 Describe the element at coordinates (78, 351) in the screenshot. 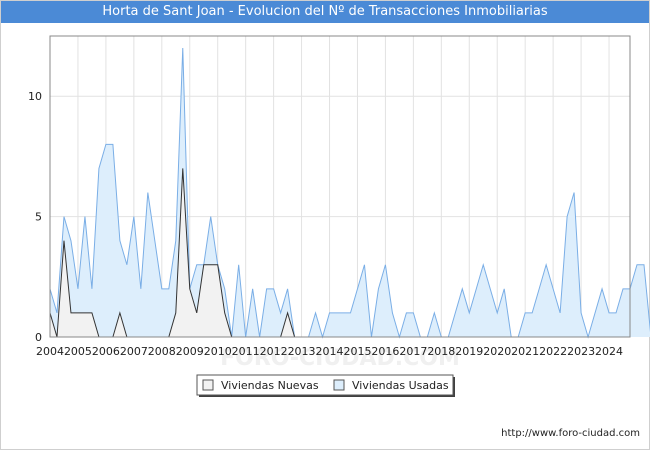

I see `x-tick-label: 2005` at that location.